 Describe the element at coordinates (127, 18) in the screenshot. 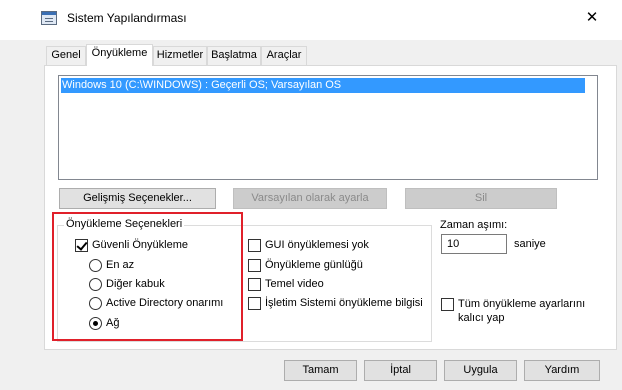

I see `window-title: Sistem Yapılandırması` at that location.